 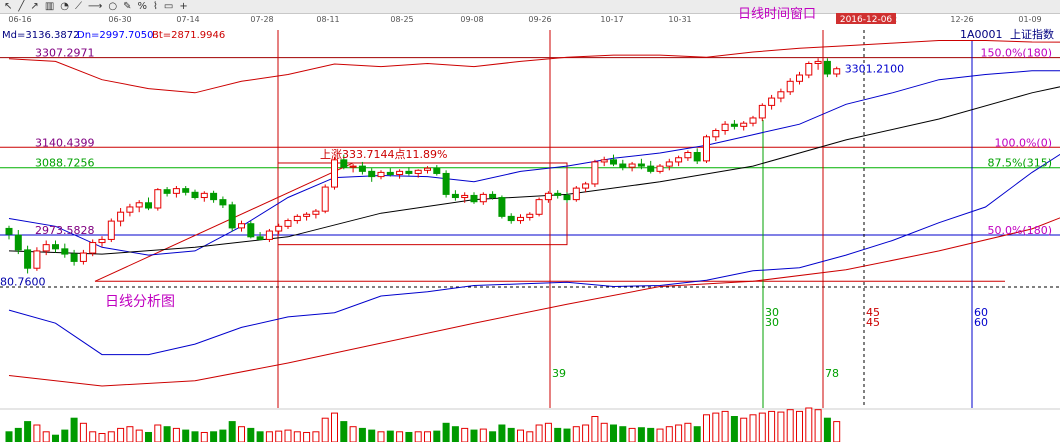 I want to click on price-level-label: 3088.7256, so click(x=65, y=163).